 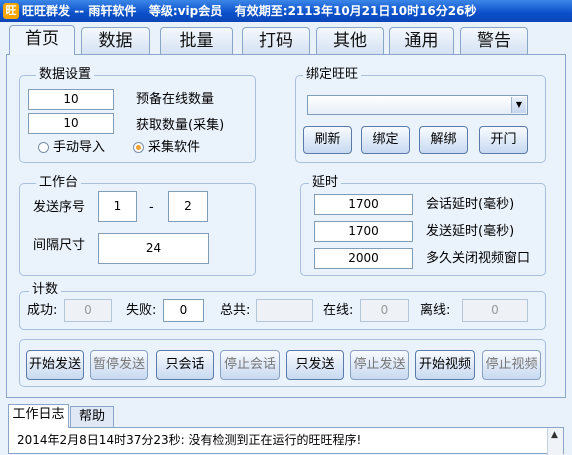 I want to click on send-seq-label: 发送序号, so click(x=59, y=207).